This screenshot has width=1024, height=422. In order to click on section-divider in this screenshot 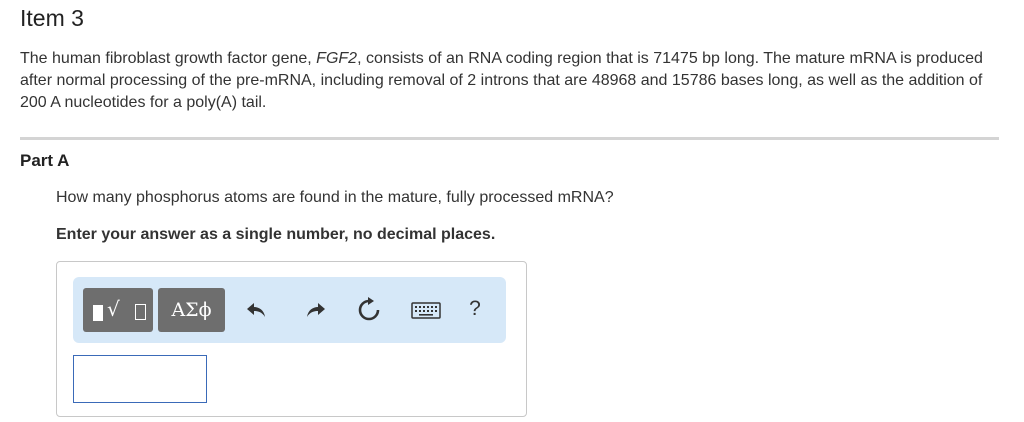, I will do `click(509, 138)`.